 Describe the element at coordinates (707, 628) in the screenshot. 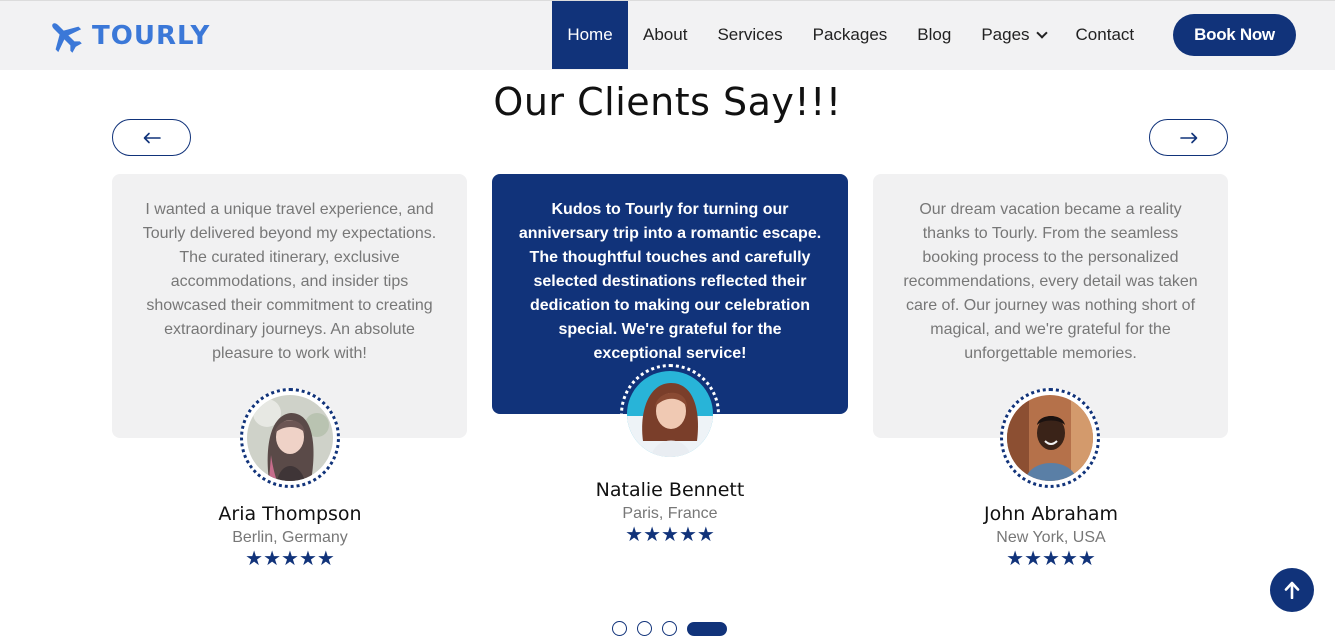

I see `pagination-dot-active` at that location.